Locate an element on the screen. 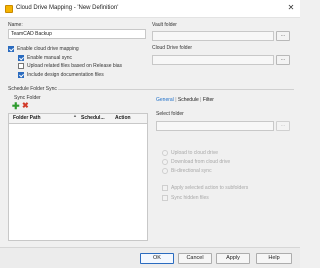 The height and width of the screenshot is (268, 320). detail-tabs: General | Schedule | Filter is located at coordinates (185, 100).